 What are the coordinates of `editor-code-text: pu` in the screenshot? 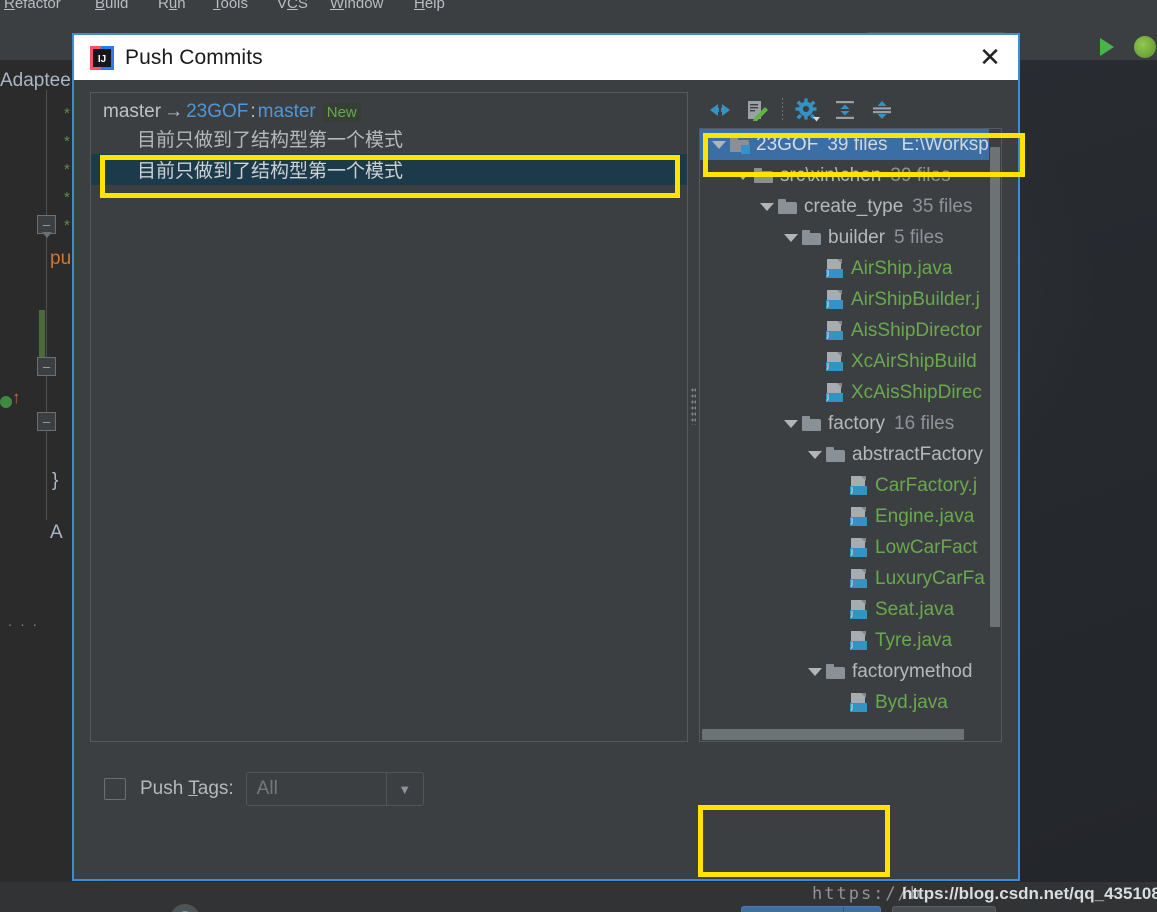 It's located at (61, 258).